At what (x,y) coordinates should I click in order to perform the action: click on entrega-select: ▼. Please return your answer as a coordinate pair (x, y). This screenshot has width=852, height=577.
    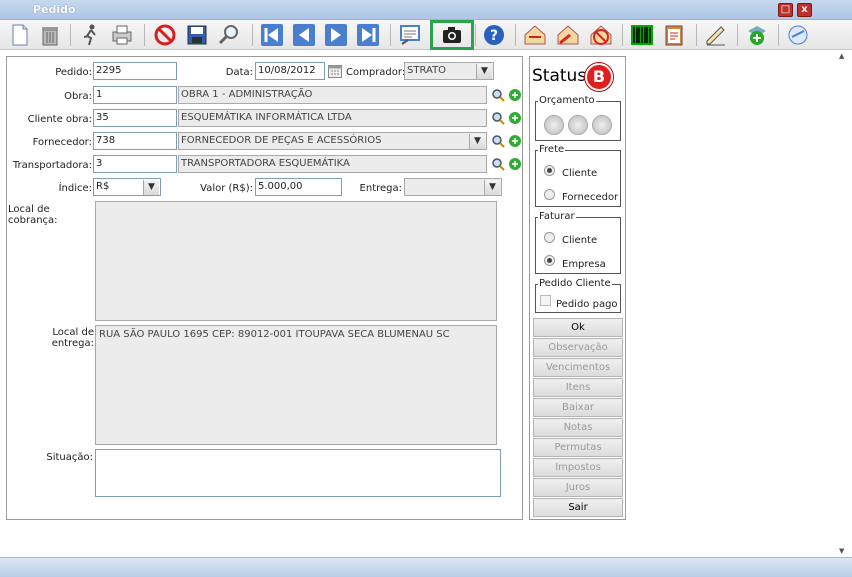
    Looking at the image, I should click on (453, 187).